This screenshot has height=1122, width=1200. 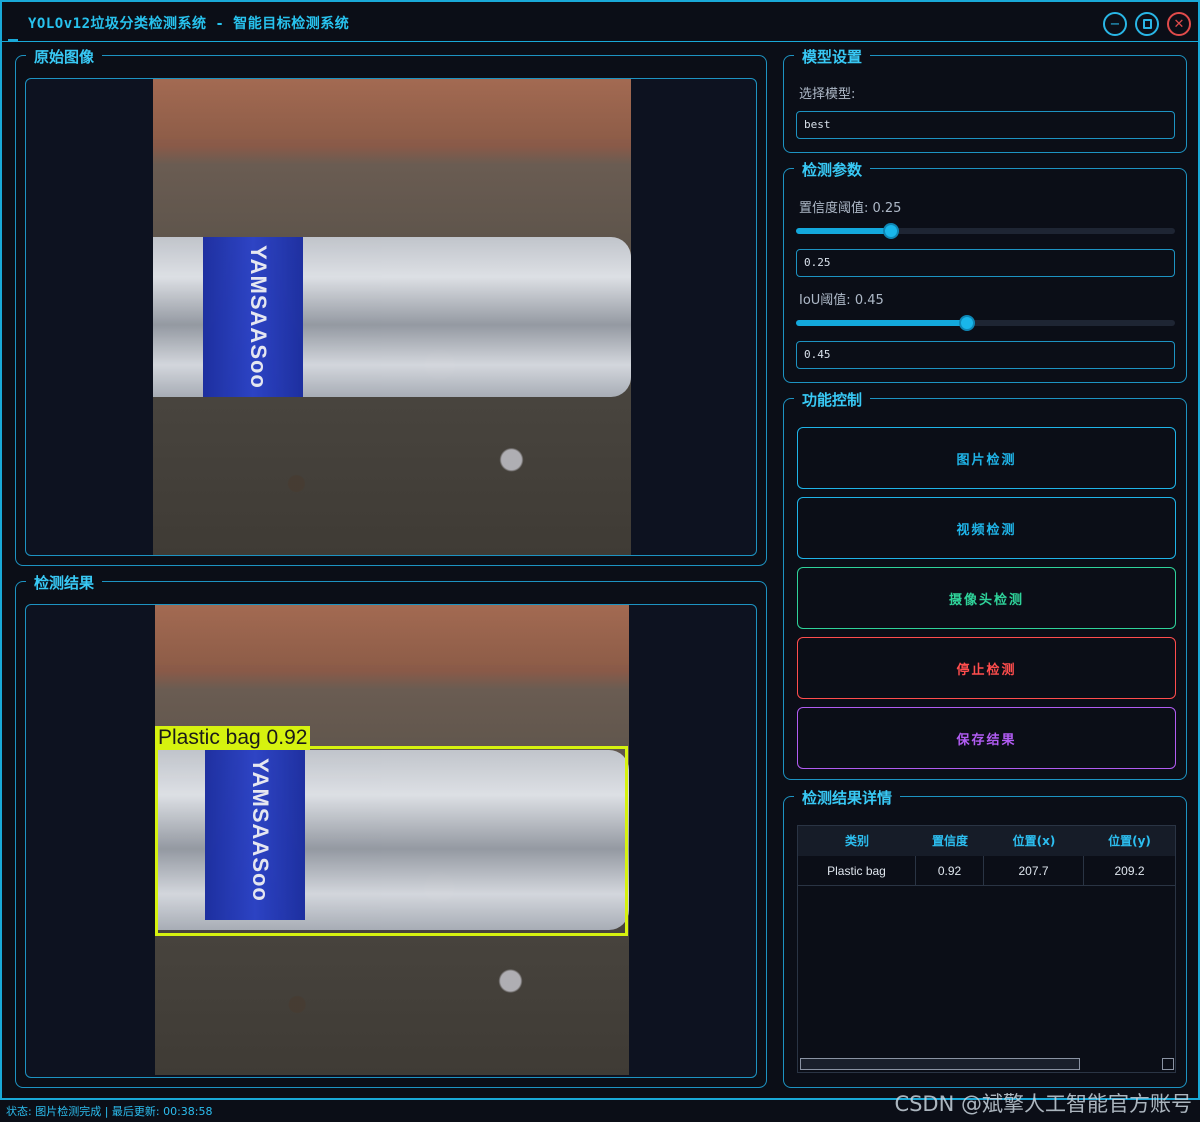 I want to click on column-header-confidence: 置信度, so click(x=950, y=841).